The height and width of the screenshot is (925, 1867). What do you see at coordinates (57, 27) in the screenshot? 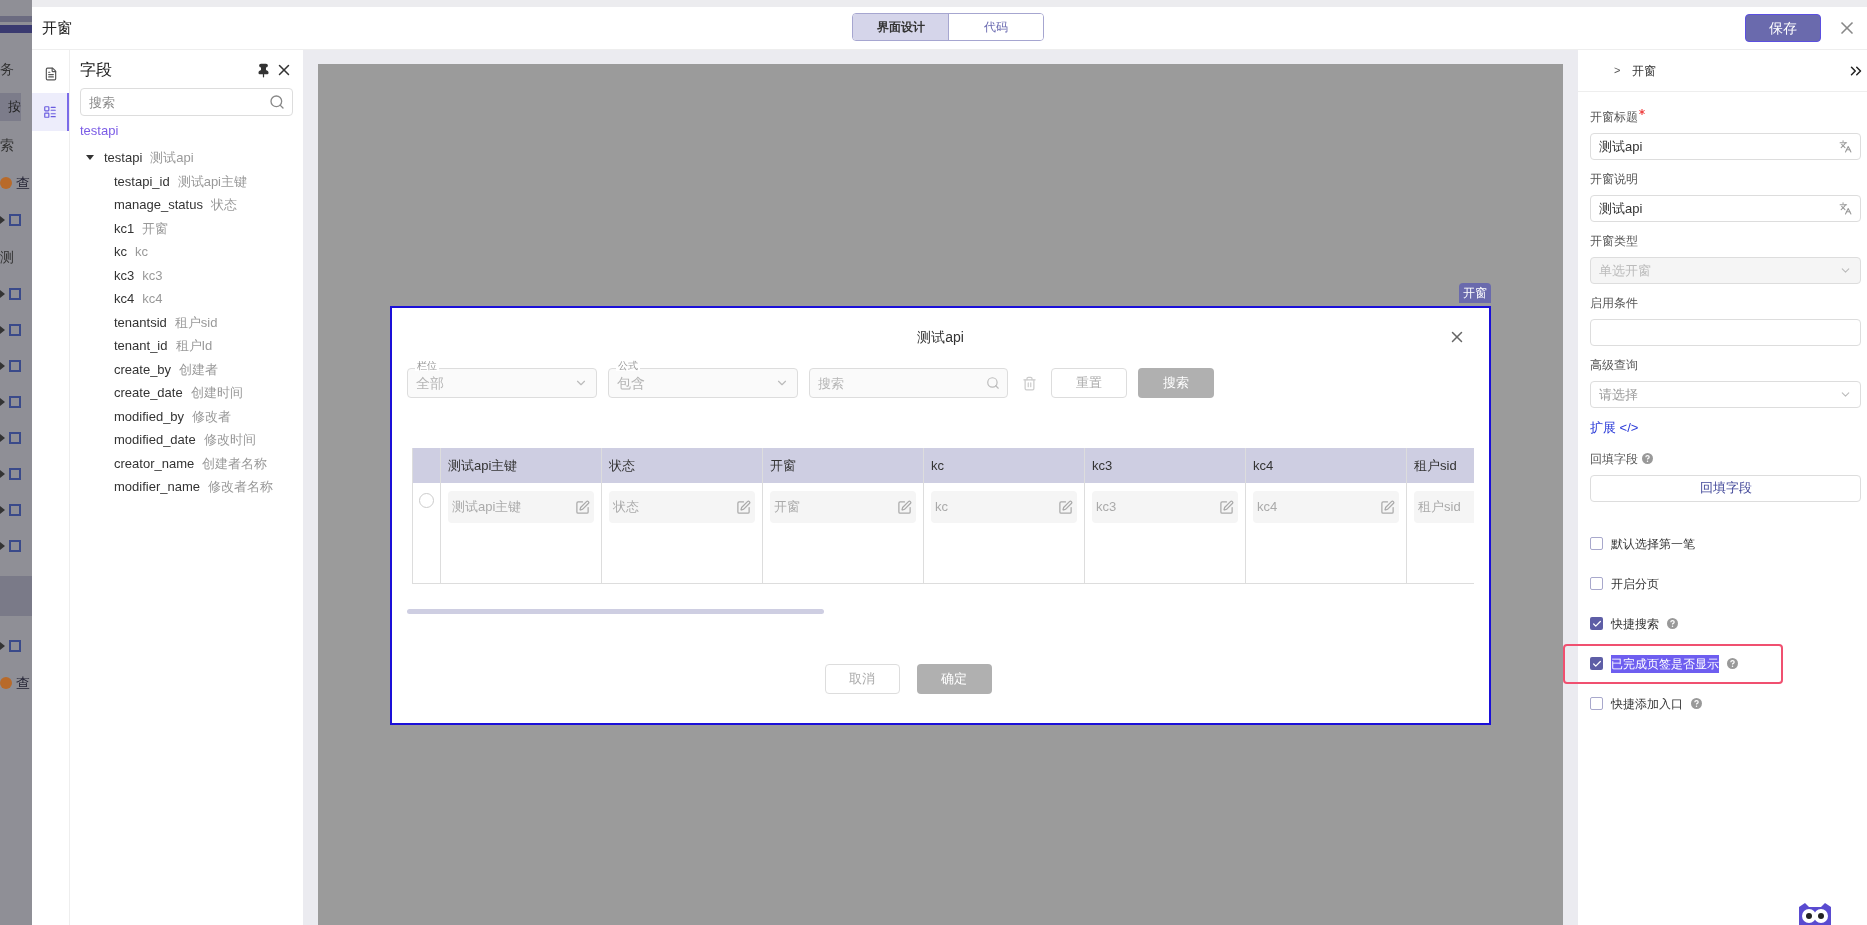
I see `window-title: 开窗` at bounding box center [57, 27].